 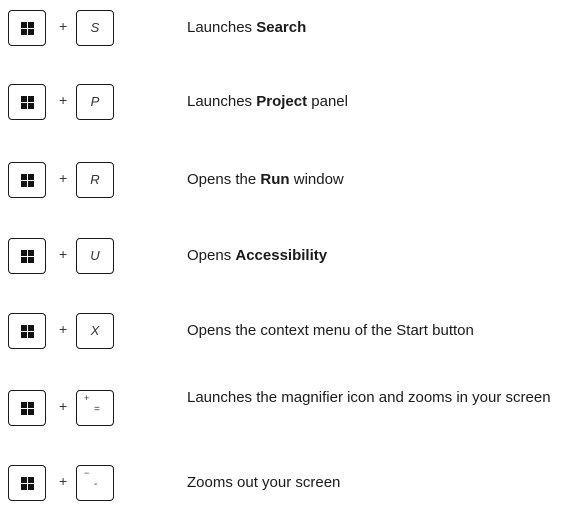 I want to click on letter-key: X, so click(x=95, y=331).